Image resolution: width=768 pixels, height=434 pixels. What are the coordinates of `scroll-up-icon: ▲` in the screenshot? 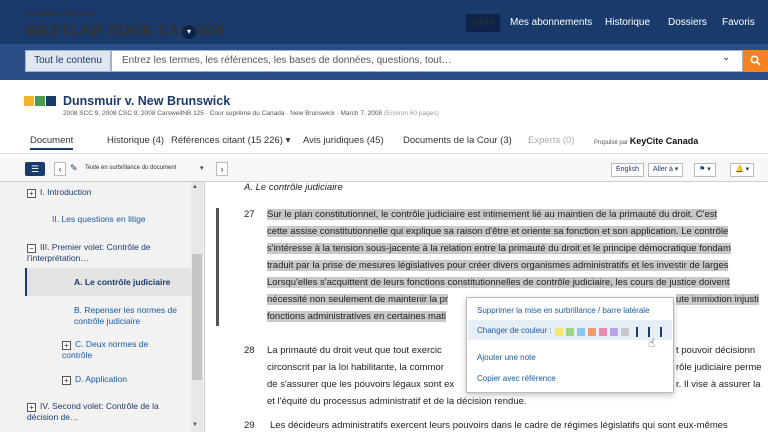 It's located at (195, 187).